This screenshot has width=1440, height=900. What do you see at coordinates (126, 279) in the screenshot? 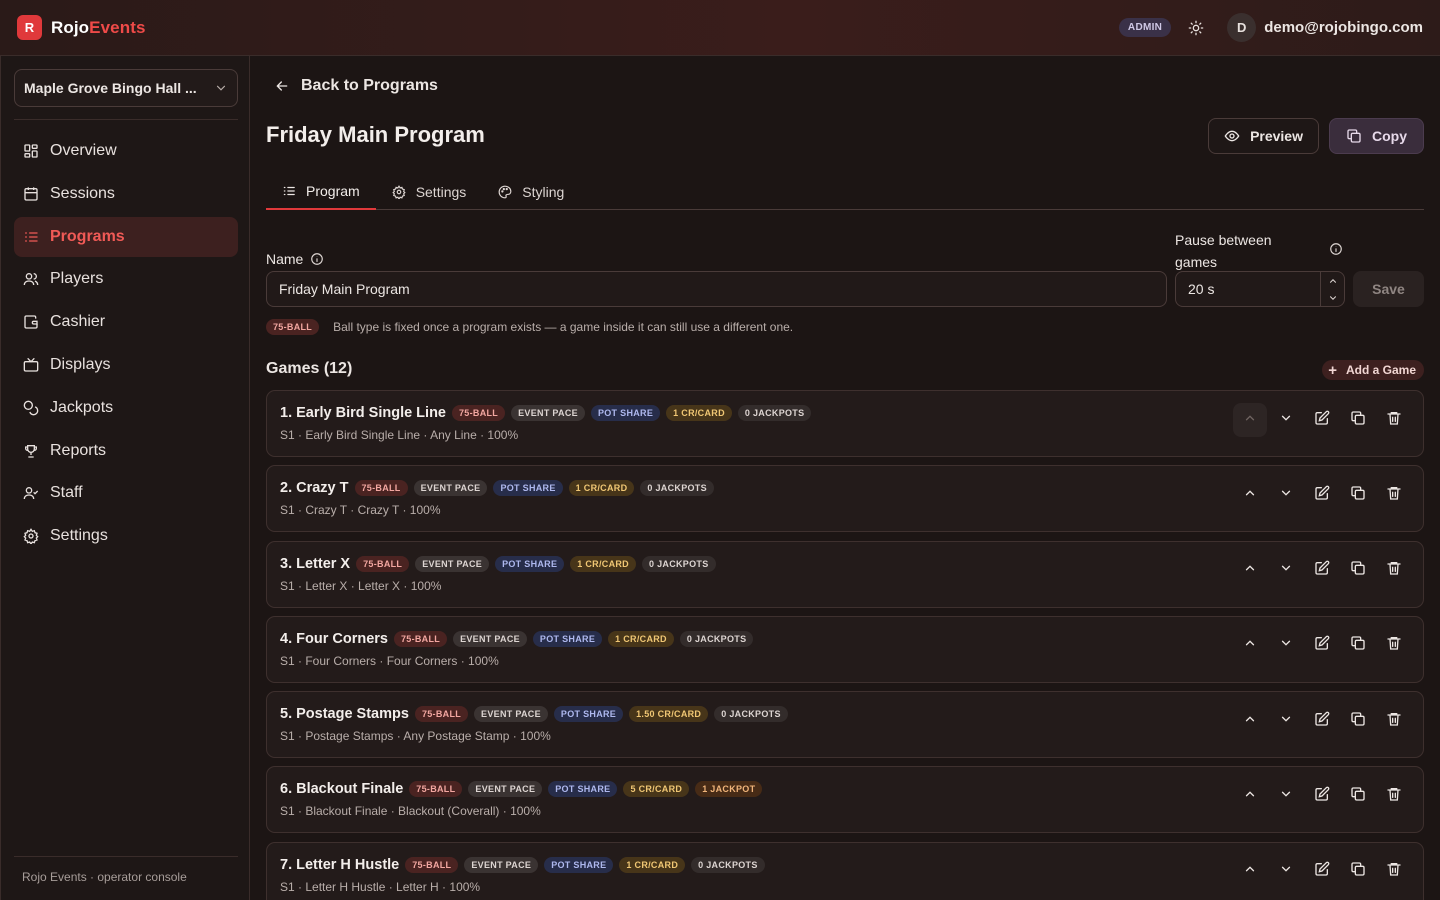
I see `sidebar-item-players: Players` at bounding box center [126, 279].